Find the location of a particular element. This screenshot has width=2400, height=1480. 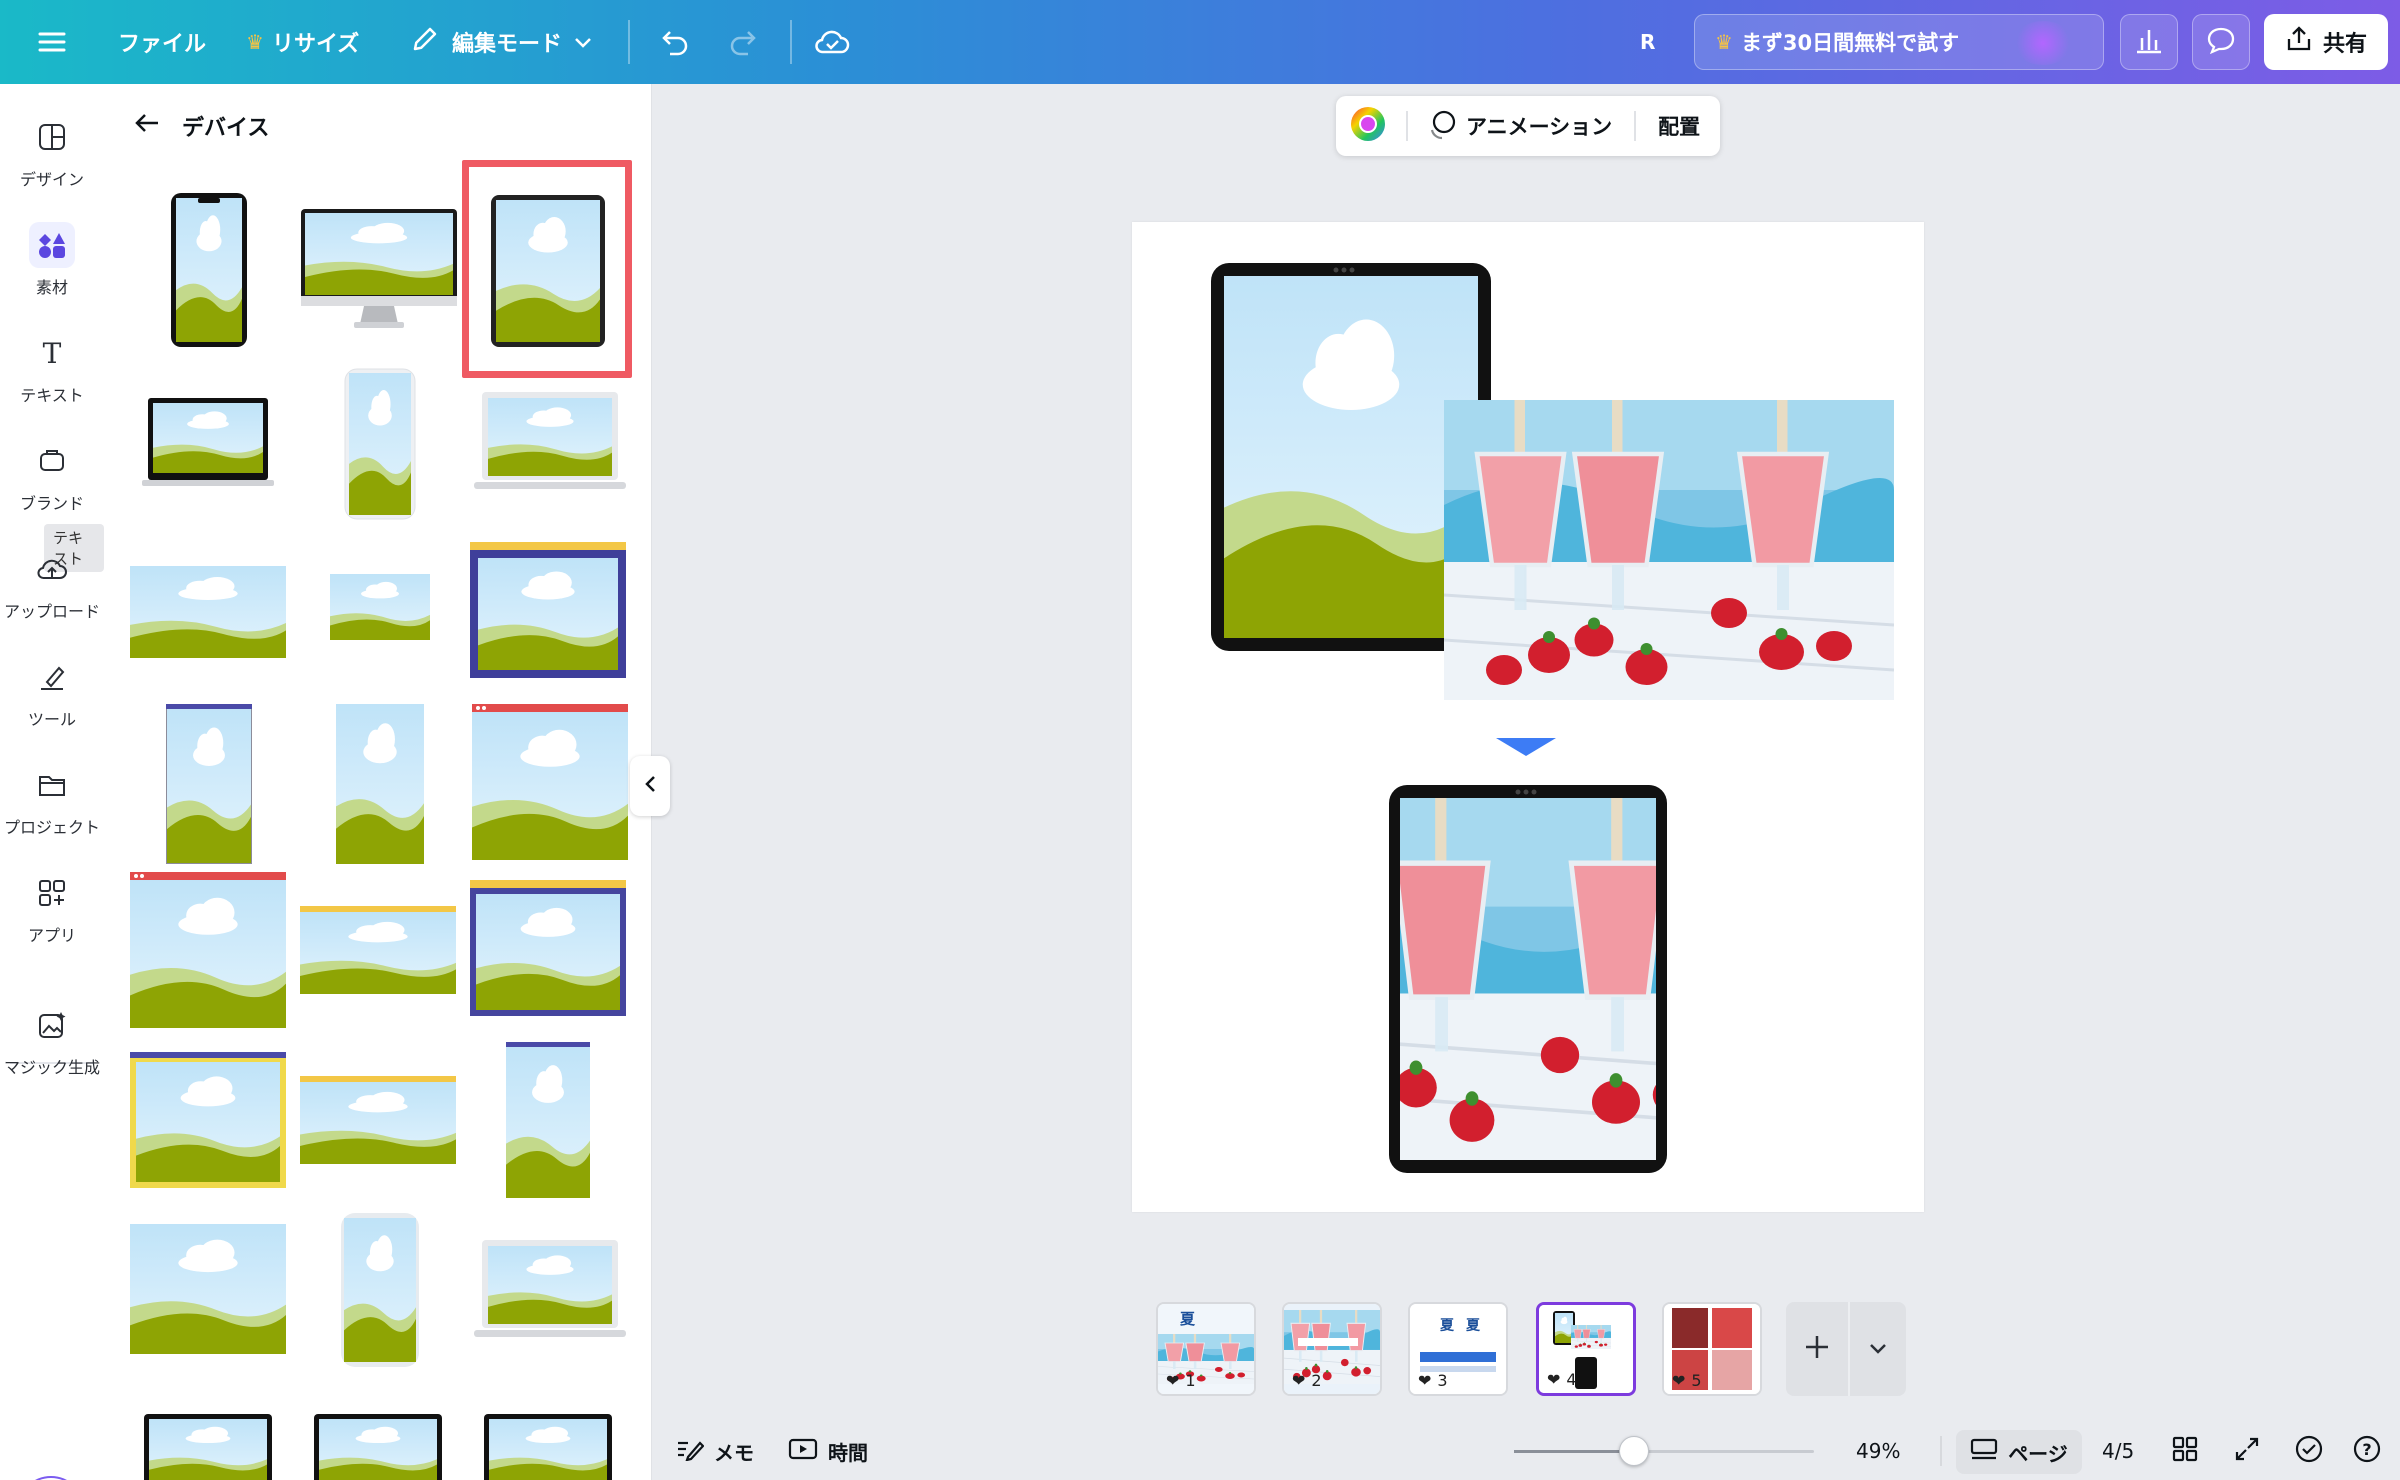

thumb-text-b: 夏 is located at coordinates (1473, 1325).